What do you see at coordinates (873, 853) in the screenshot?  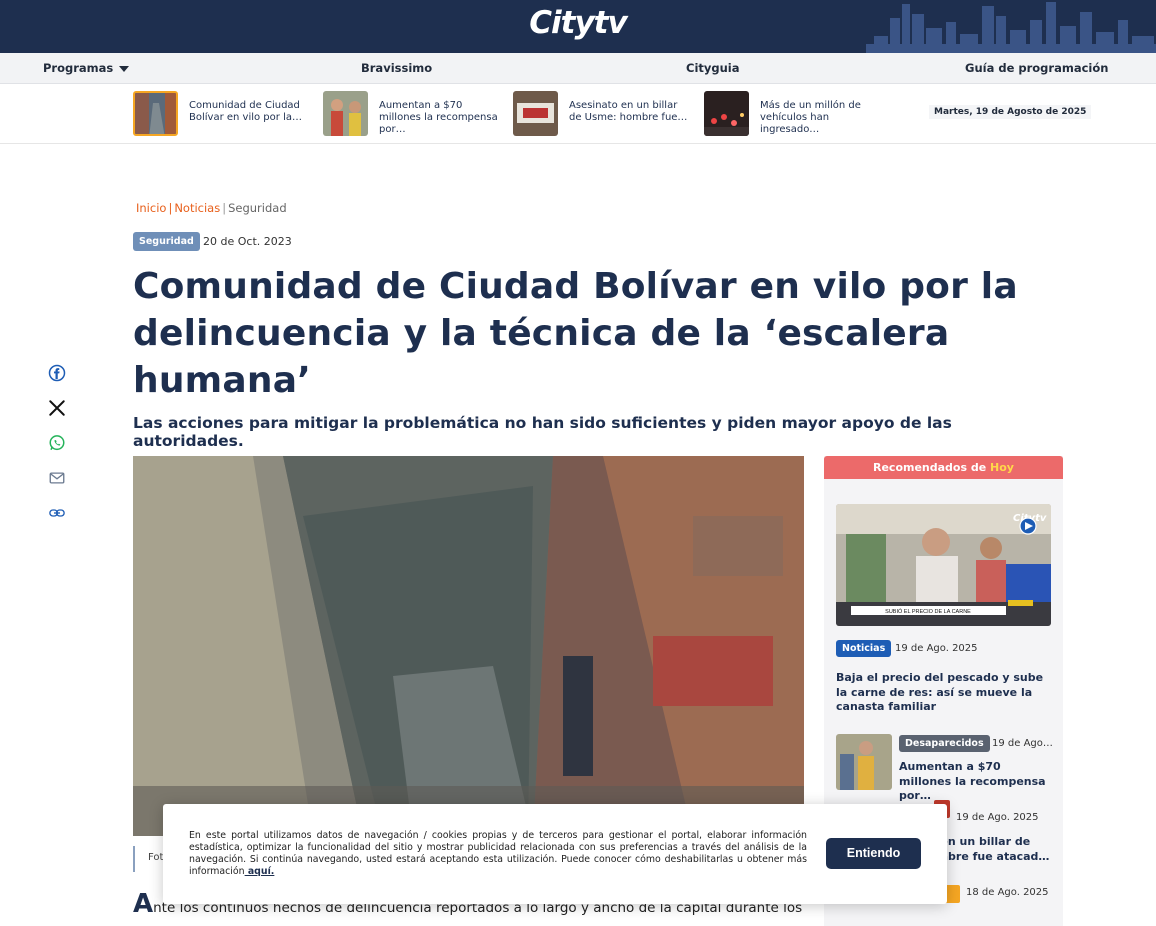 I see `accept-cookies-button: Entiendo` at bounding box center [873, 853].